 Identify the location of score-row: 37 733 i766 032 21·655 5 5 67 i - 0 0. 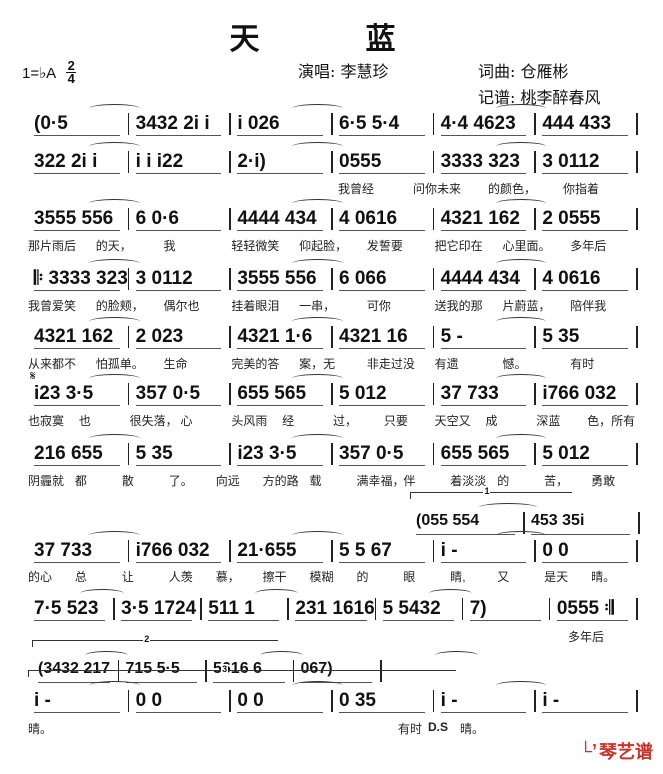
(333, 547).